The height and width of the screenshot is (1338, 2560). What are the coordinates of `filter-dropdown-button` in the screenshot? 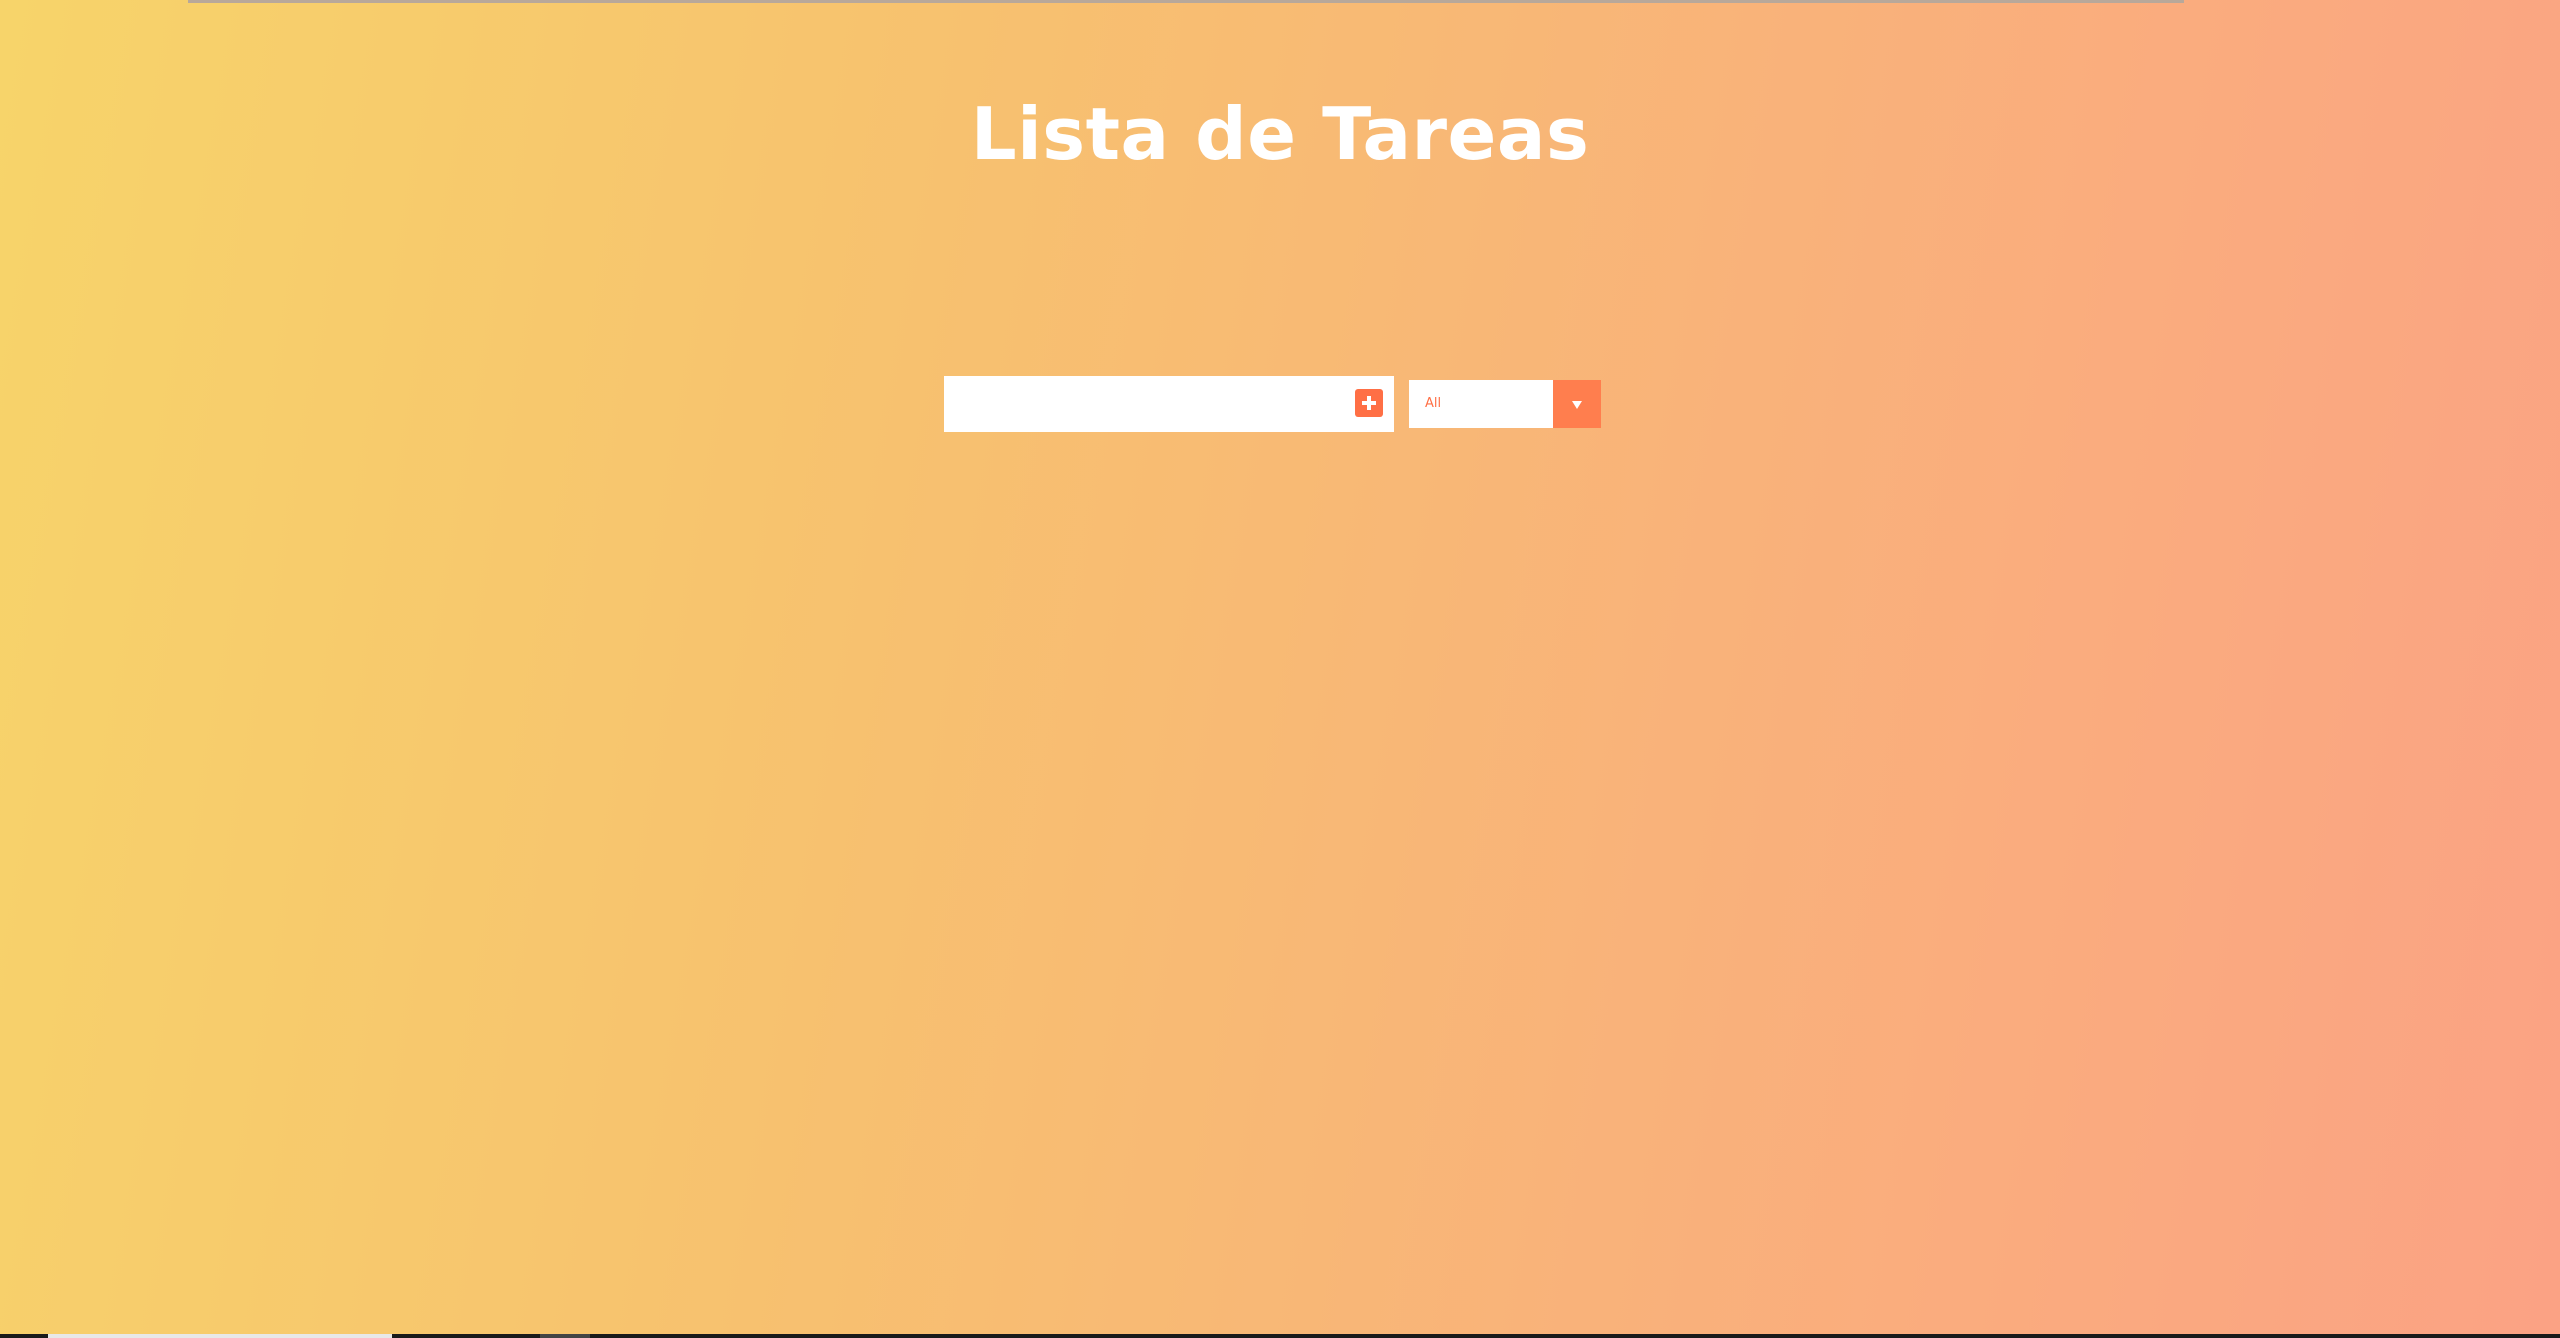 It's located at (1577, 404).